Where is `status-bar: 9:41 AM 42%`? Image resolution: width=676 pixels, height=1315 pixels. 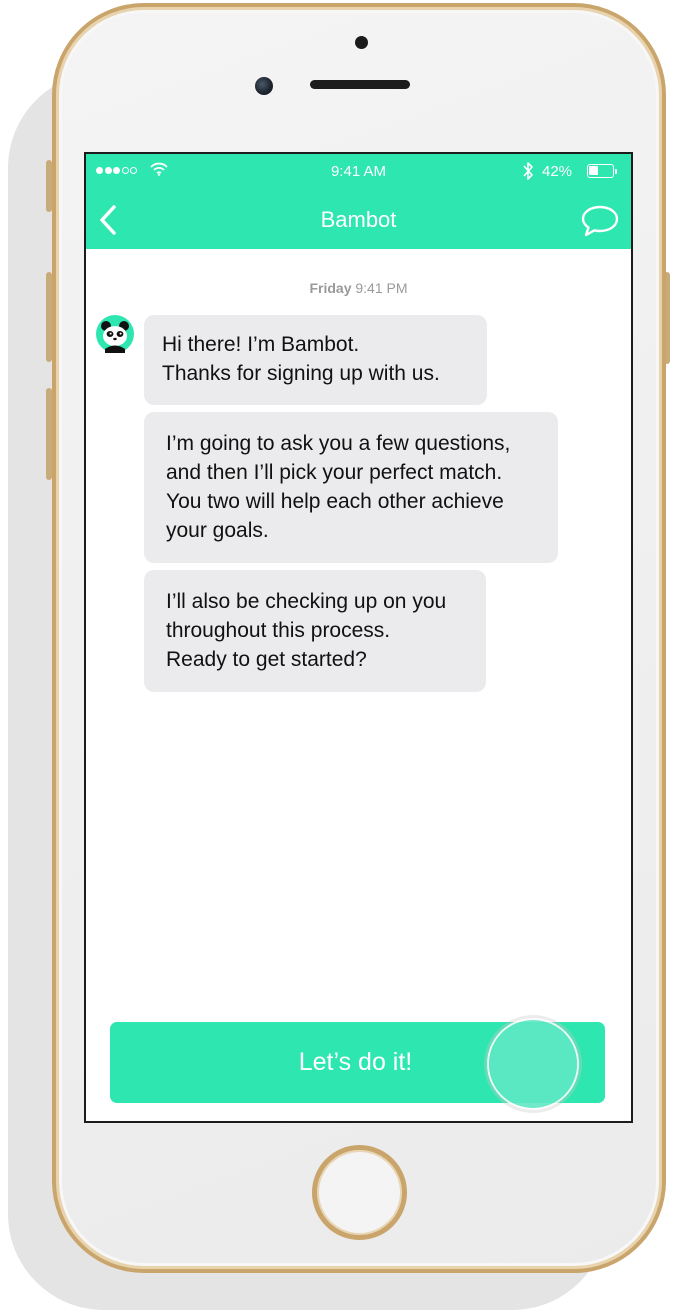 status-bar: 9:41 AM 42% is located at coordinates (358, 172).